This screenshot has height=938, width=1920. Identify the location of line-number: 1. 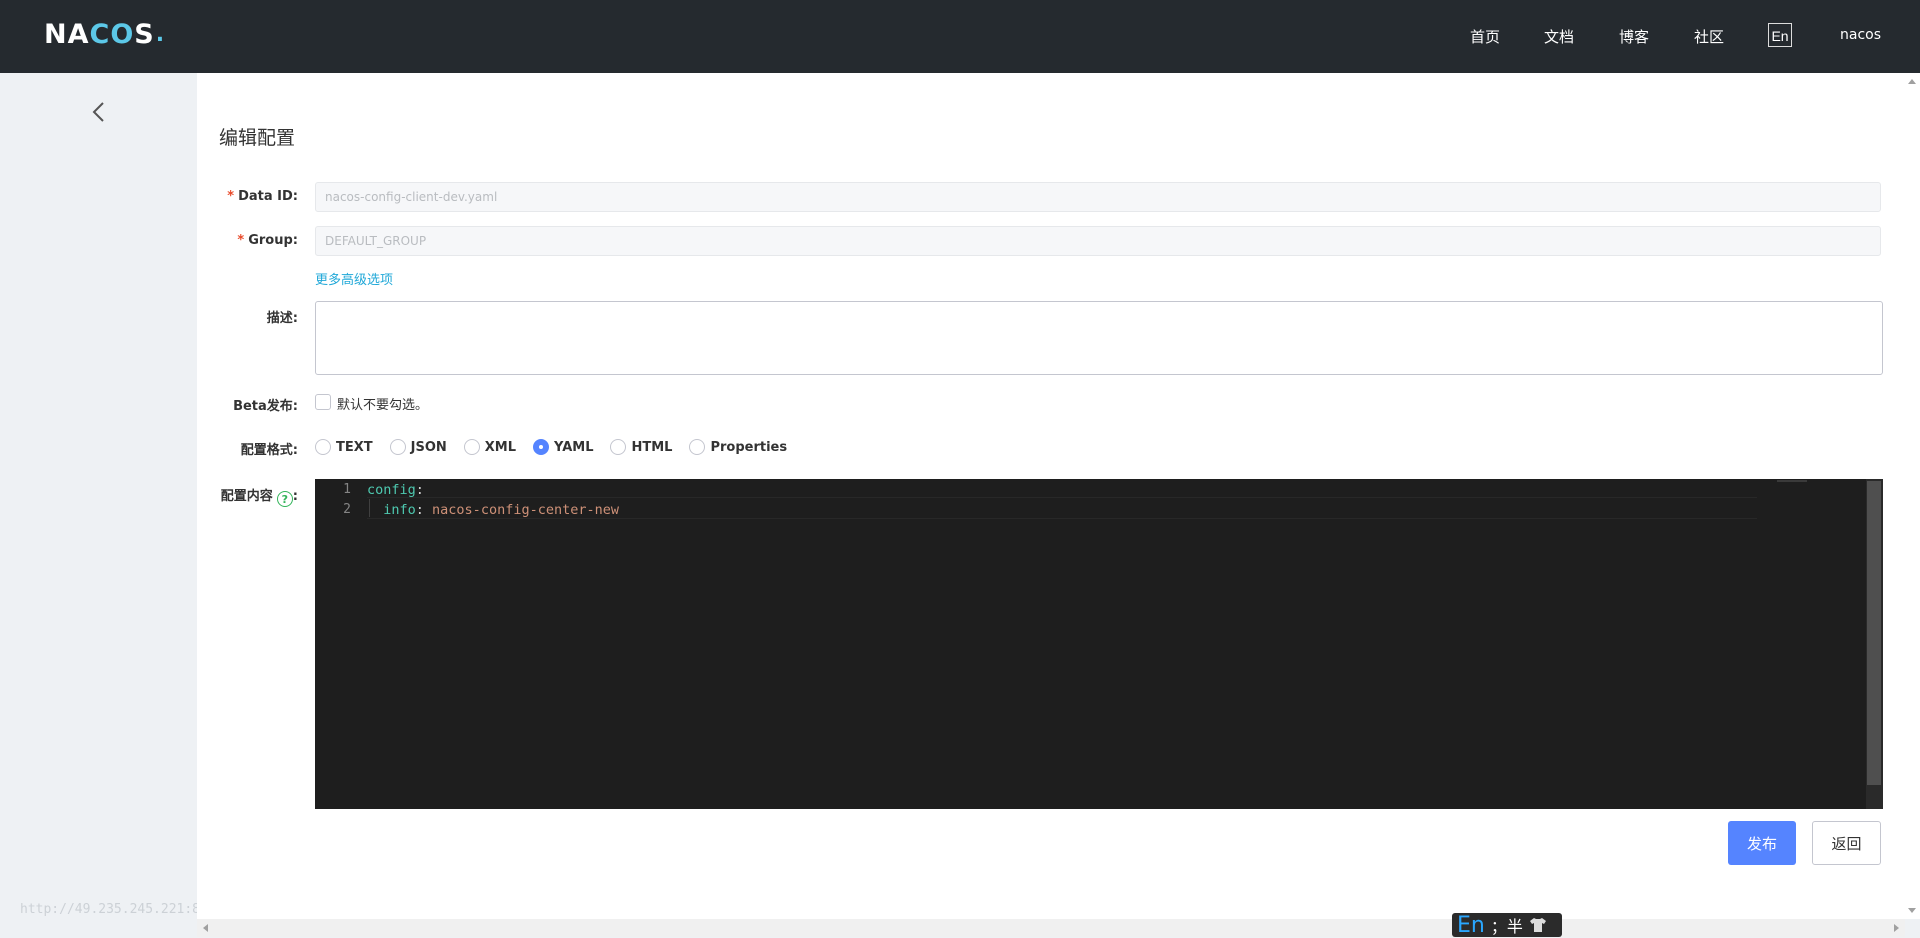
(347, 489).